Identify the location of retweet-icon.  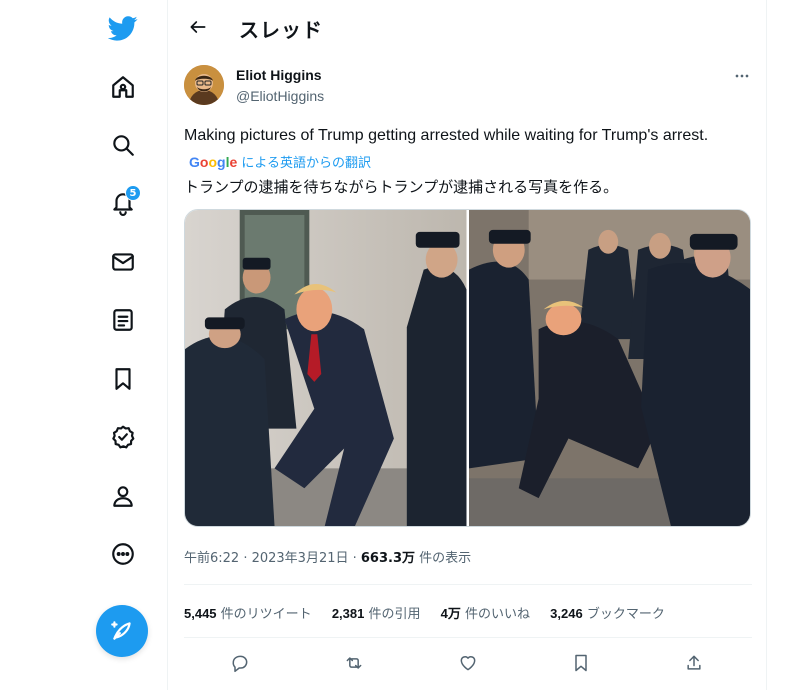
(354, 663).